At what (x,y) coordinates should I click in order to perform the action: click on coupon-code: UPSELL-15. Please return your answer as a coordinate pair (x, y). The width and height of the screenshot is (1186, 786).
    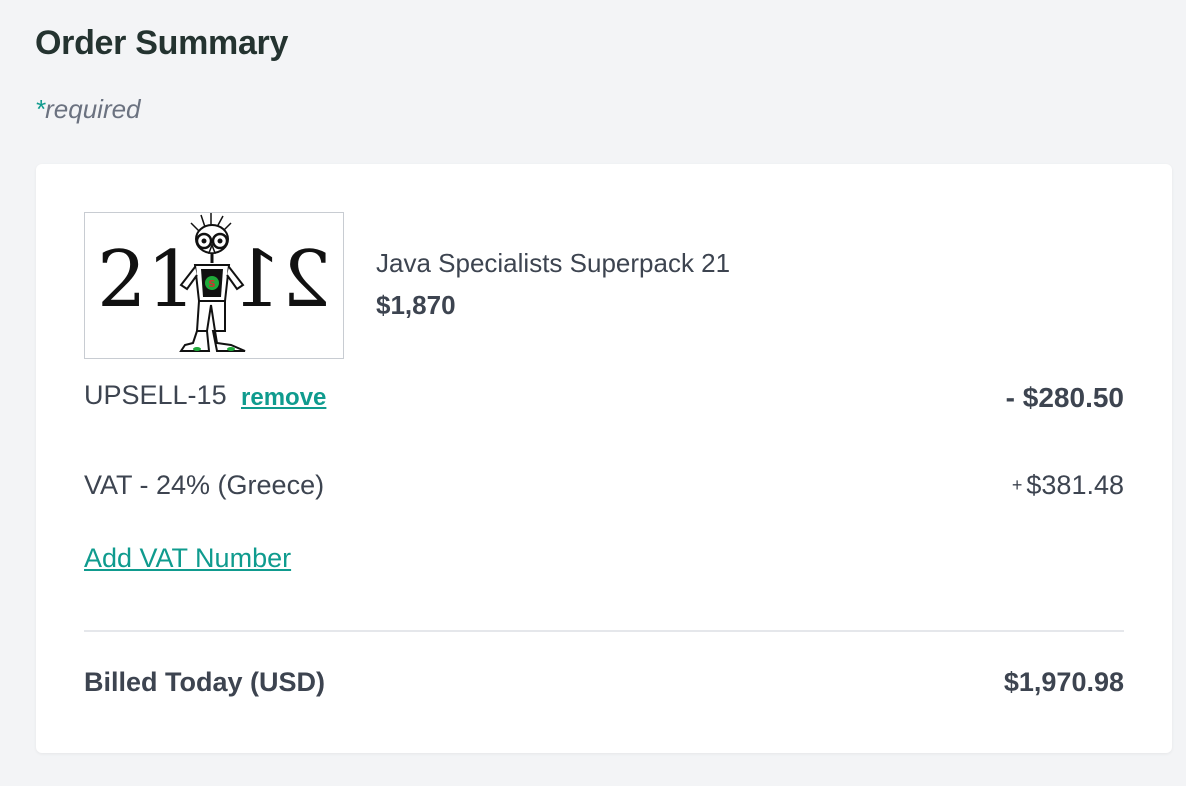
    Looking at the image, I should click on (155, 395).